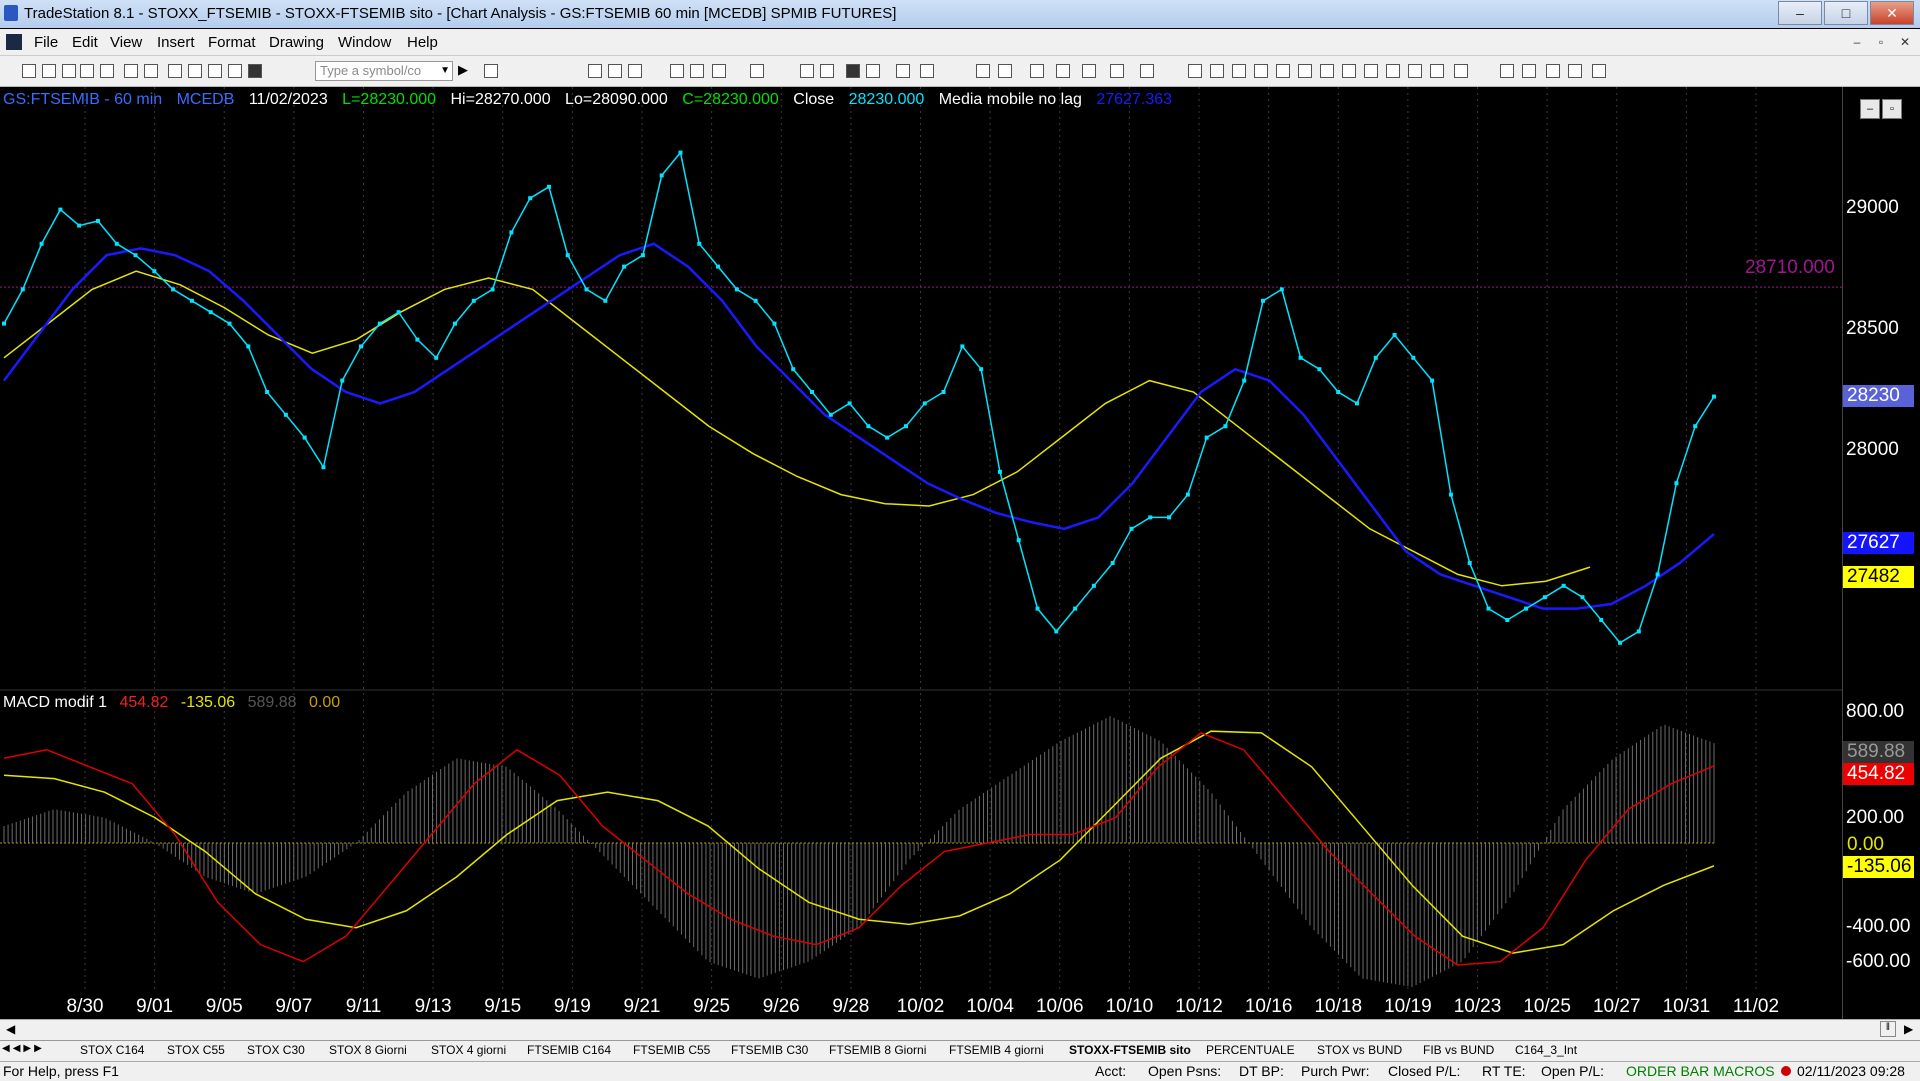 The width and height of the screenshot is (1920, 1081). I want to click on radar-icon, so click(719, 71).